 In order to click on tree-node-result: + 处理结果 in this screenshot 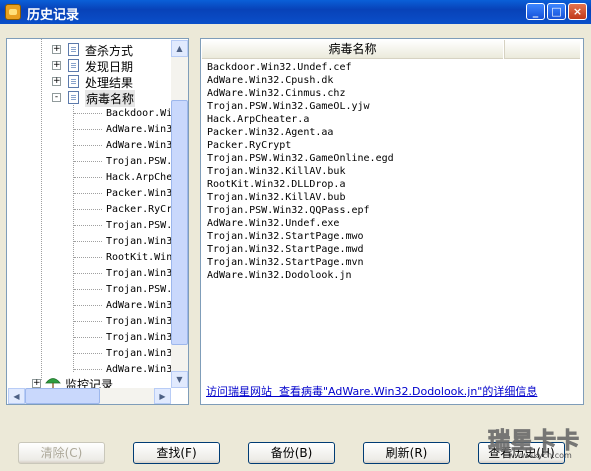, I will do `click(87, 82)`.